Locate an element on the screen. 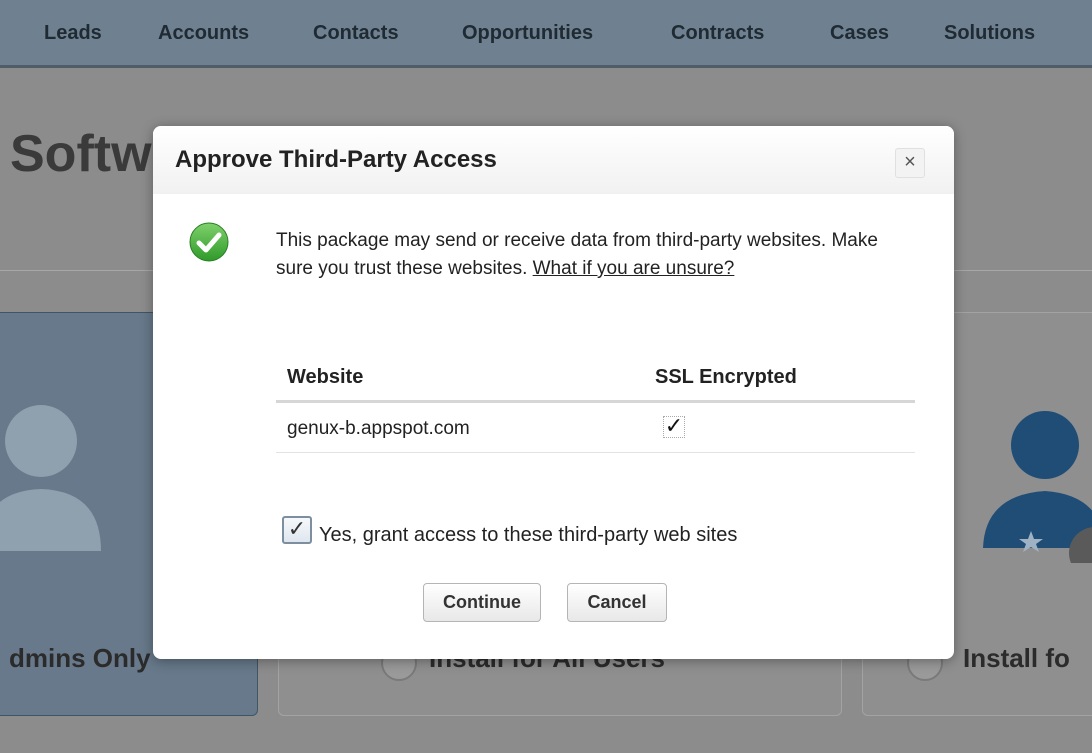  nav-tab-opportunities: Opportunities is located at coordinates (527, 33).